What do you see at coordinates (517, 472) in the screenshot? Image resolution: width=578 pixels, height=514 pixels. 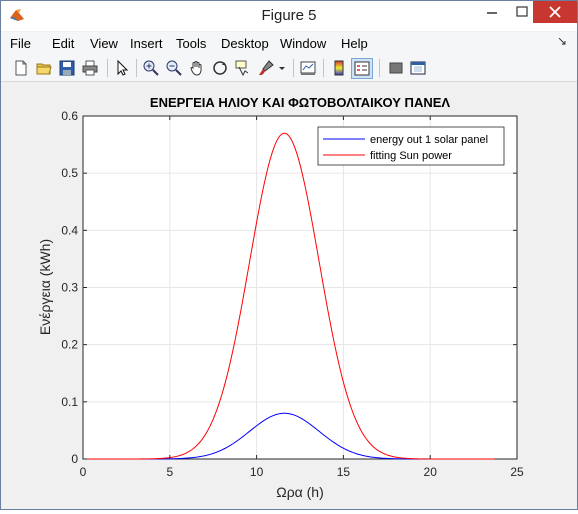 I see `x-tick-label: 25` at bounding box center [517, 472].